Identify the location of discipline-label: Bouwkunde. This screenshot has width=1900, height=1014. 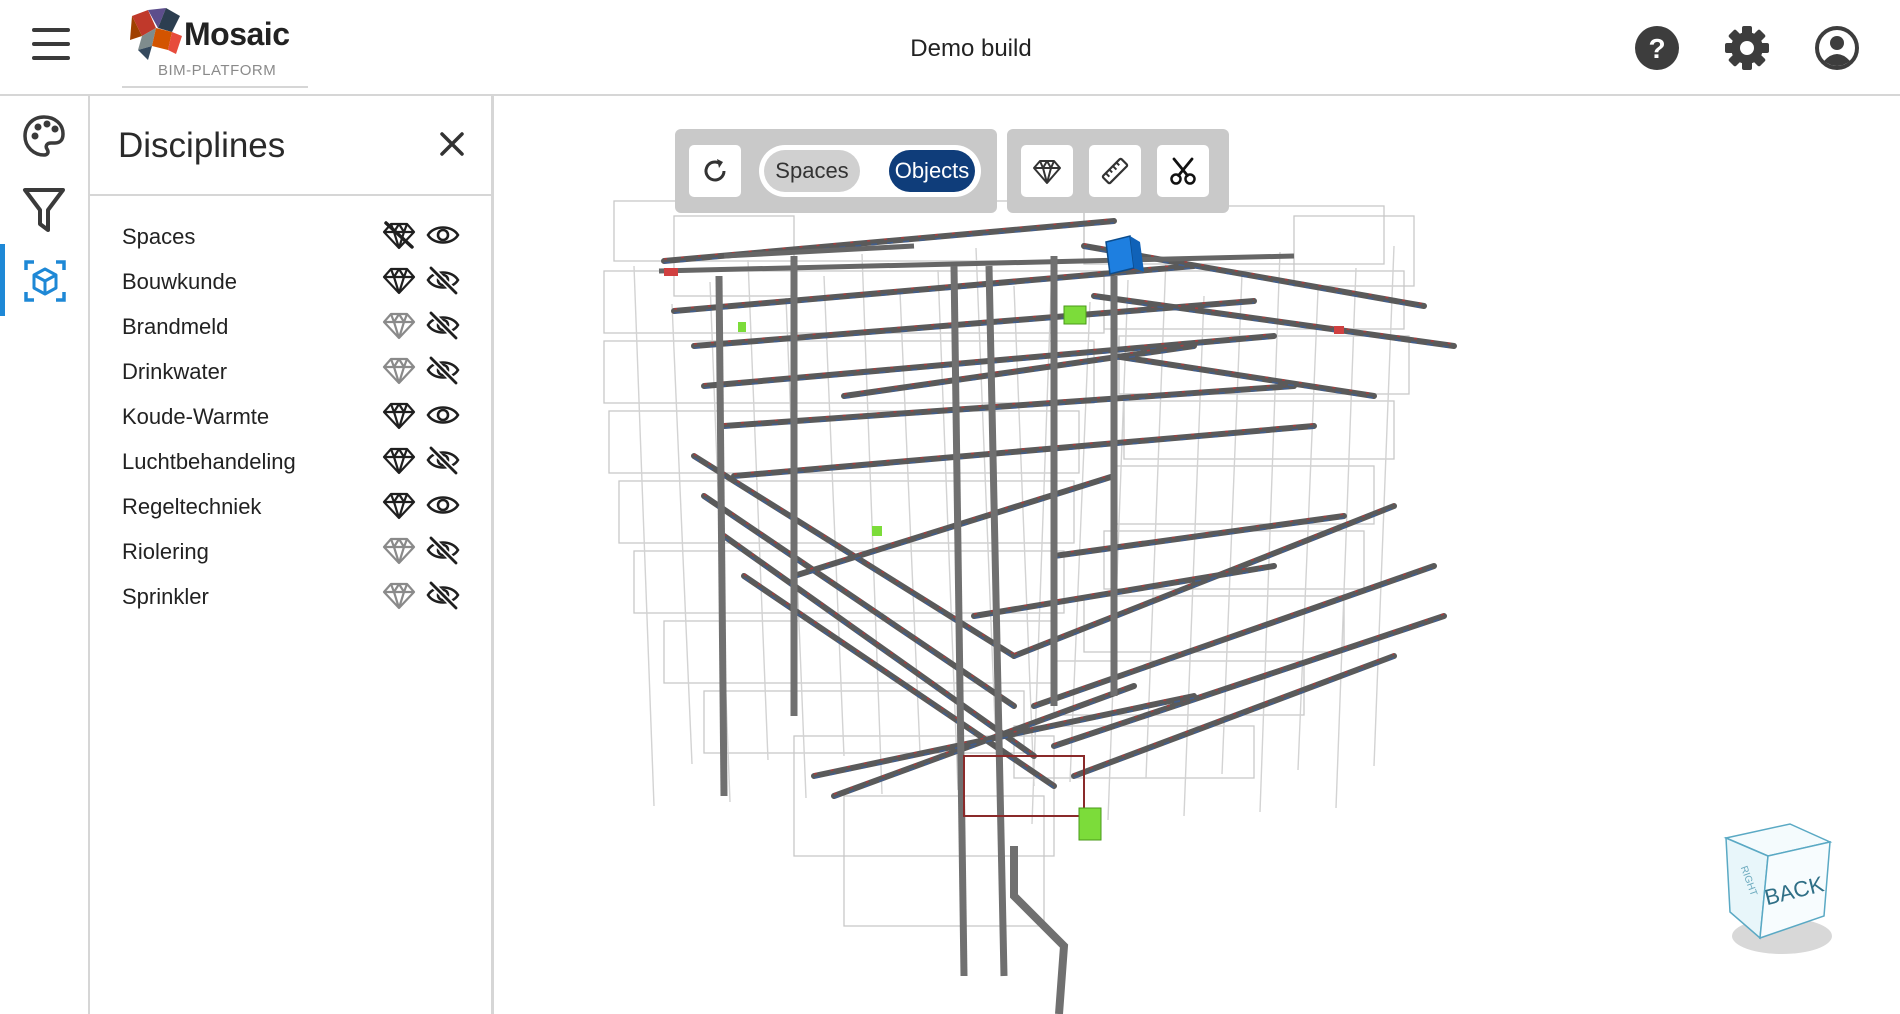
(179, 281).